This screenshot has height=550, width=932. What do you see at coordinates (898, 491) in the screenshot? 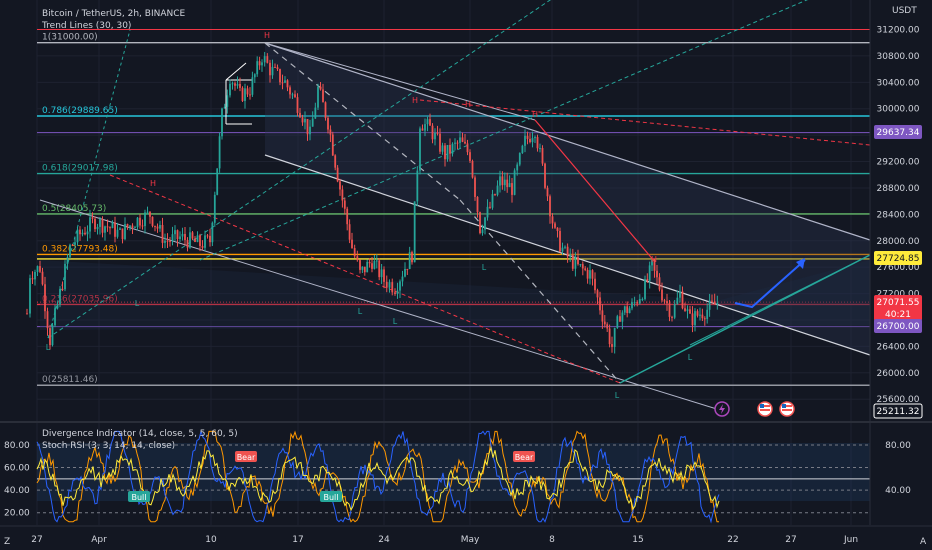
I see `osc-tick-right: 40.00` at bounding box center [898, 491].